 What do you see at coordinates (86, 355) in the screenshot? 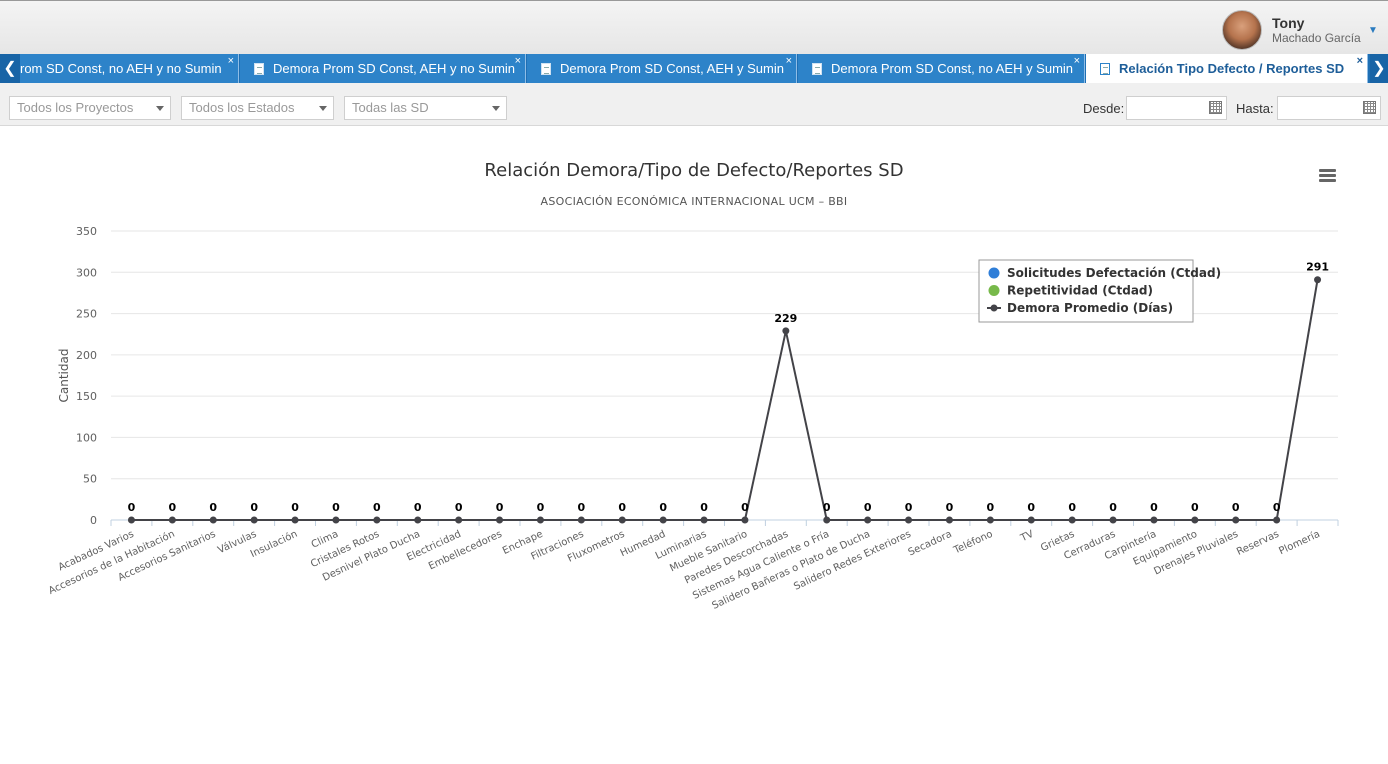
I see `y-tick-label: 200` at bounding box center [86, 355].